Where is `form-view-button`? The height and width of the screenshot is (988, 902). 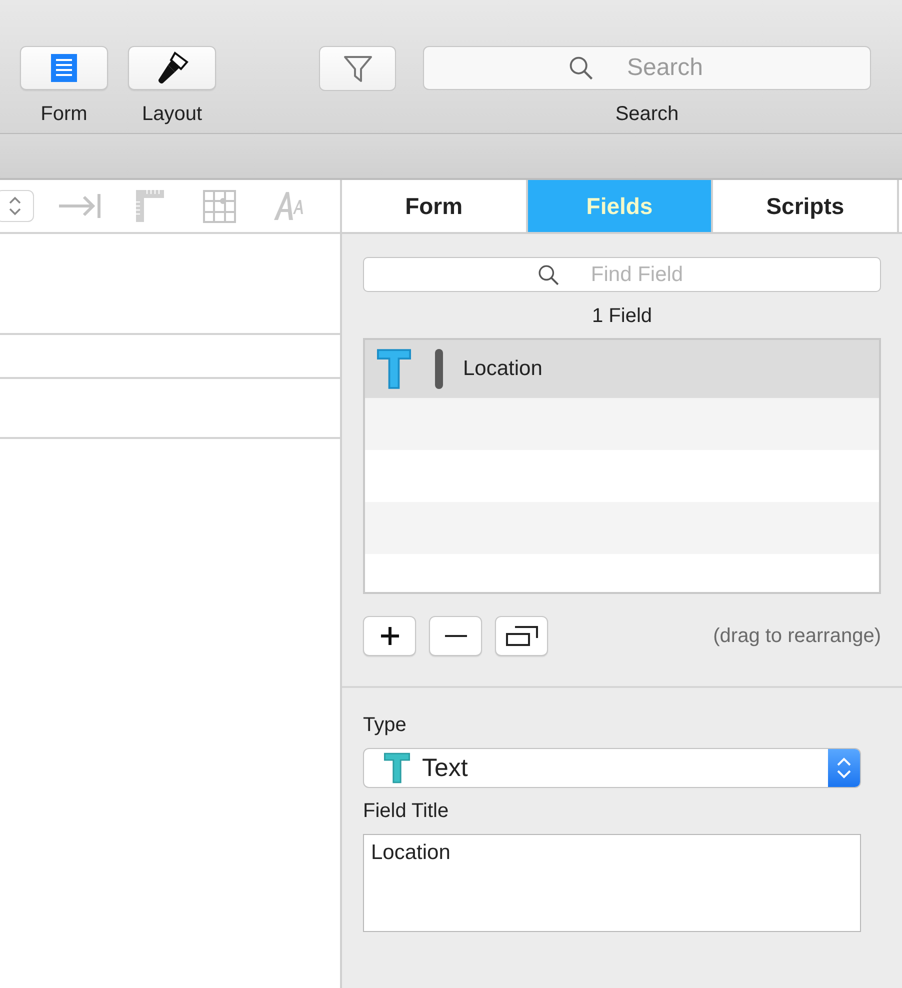 form-view-button is located at coordinates (64, 68).